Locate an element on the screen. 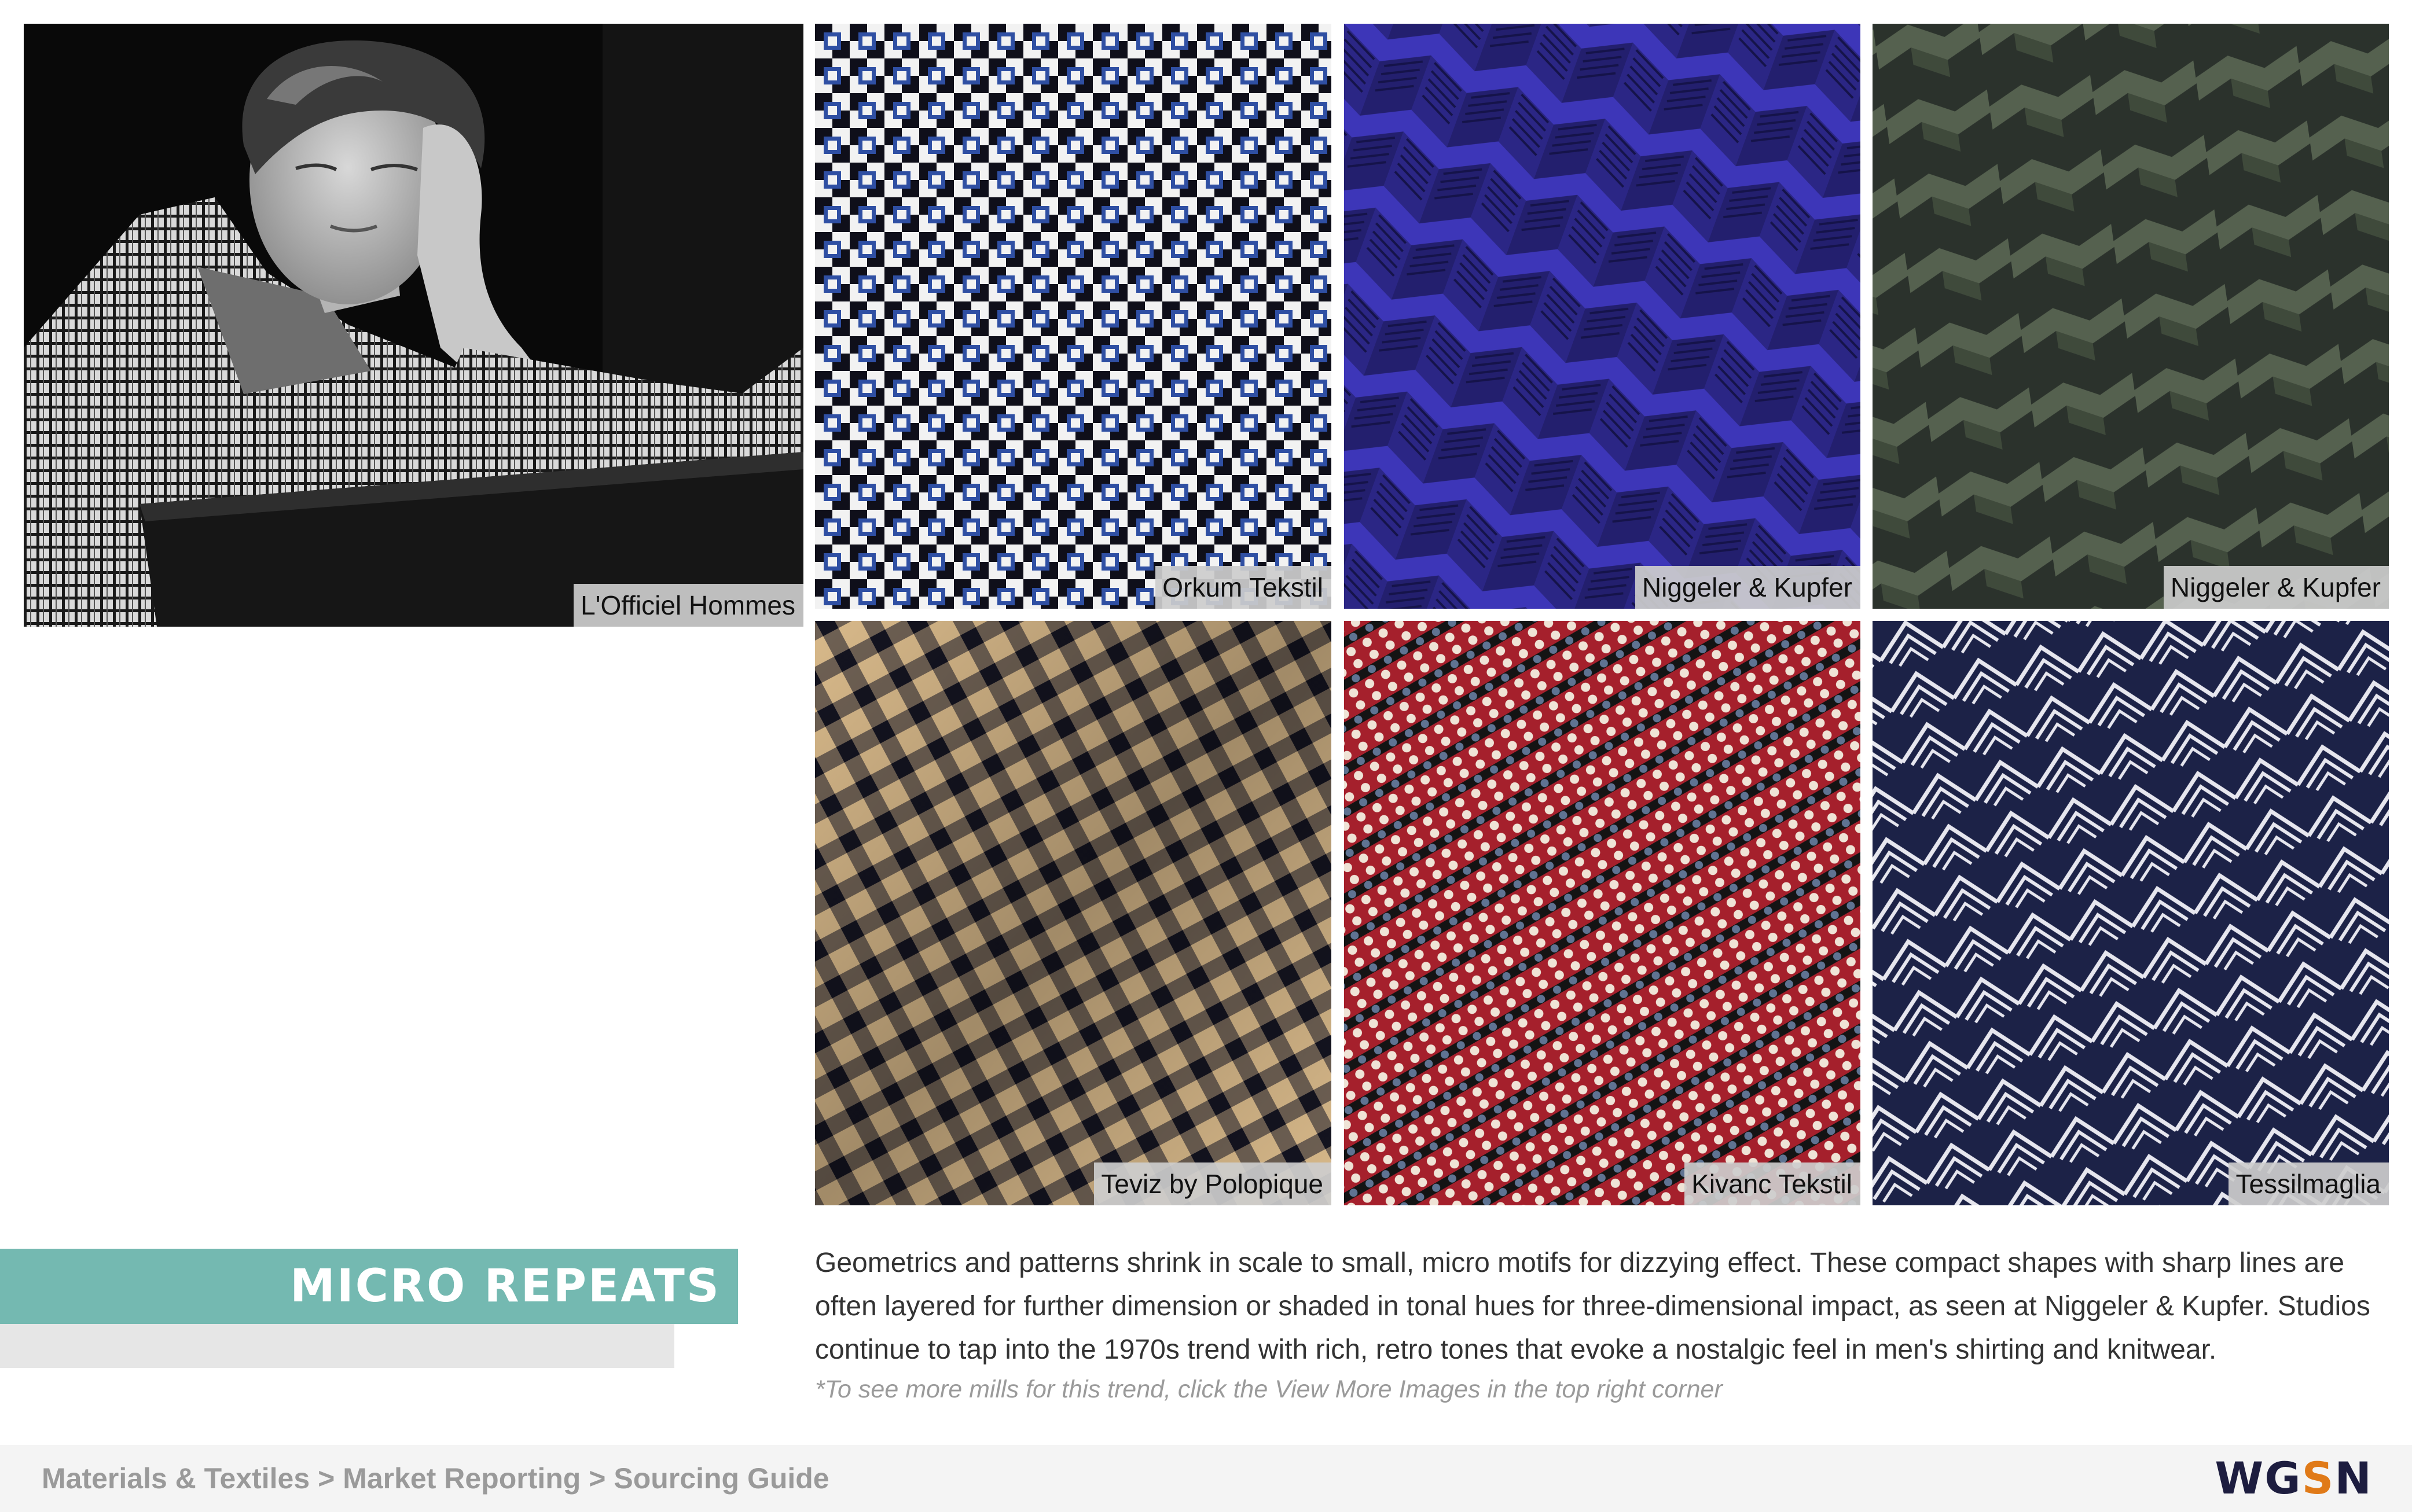 The image size is (2412, 1512). swatch-credit: Orkum Tekstil is located at coordinates (1243, 587).